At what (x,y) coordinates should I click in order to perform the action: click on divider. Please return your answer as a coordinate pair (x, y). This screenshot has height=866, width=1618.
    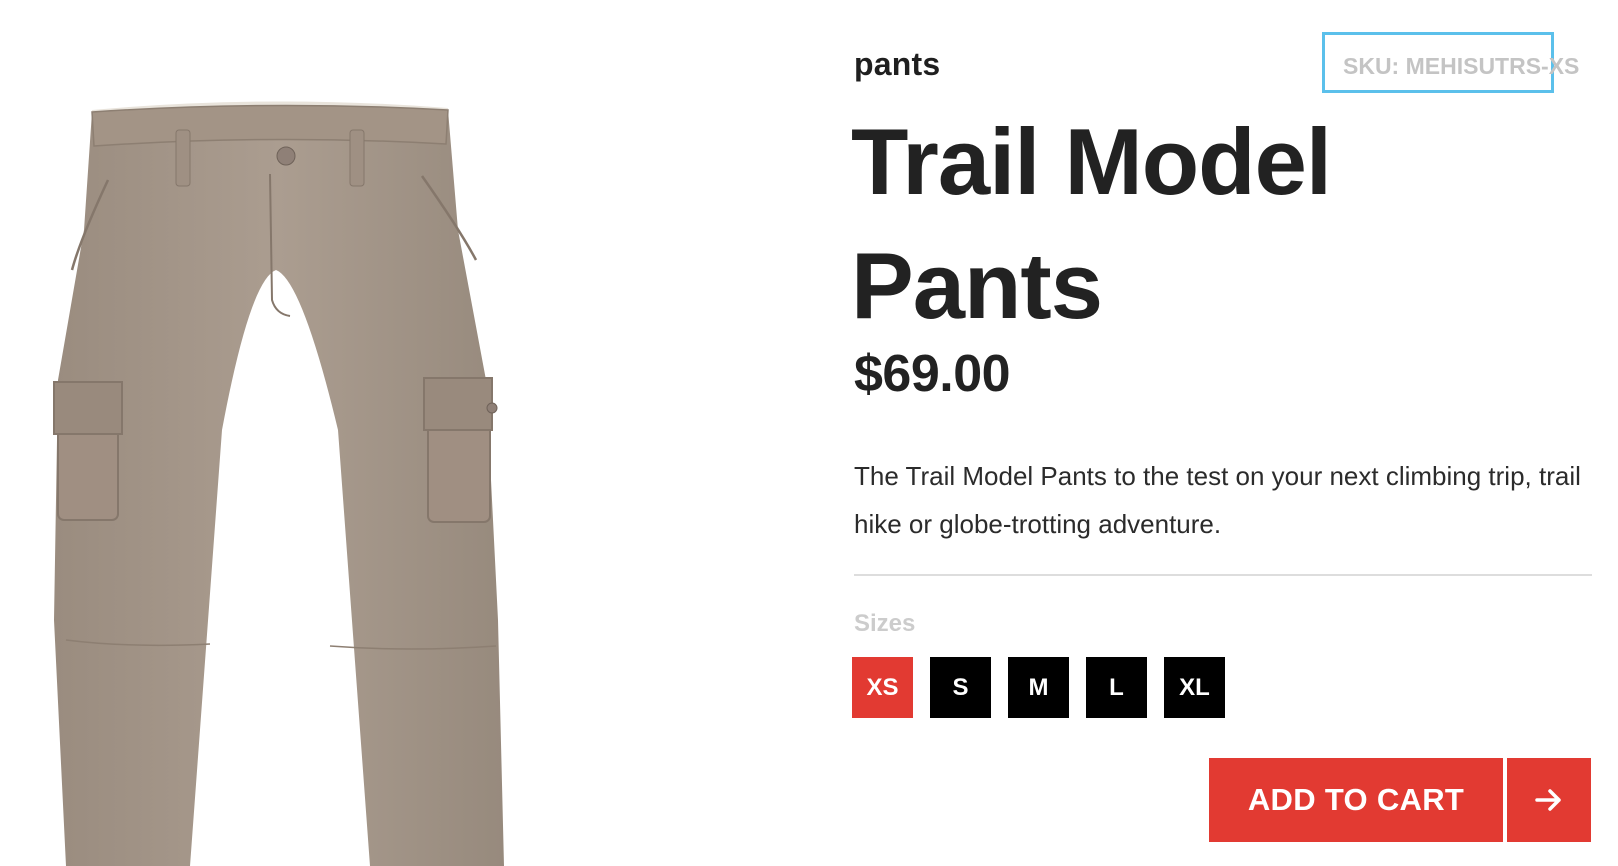
    Looking at the image, I should click on (1223, 575).